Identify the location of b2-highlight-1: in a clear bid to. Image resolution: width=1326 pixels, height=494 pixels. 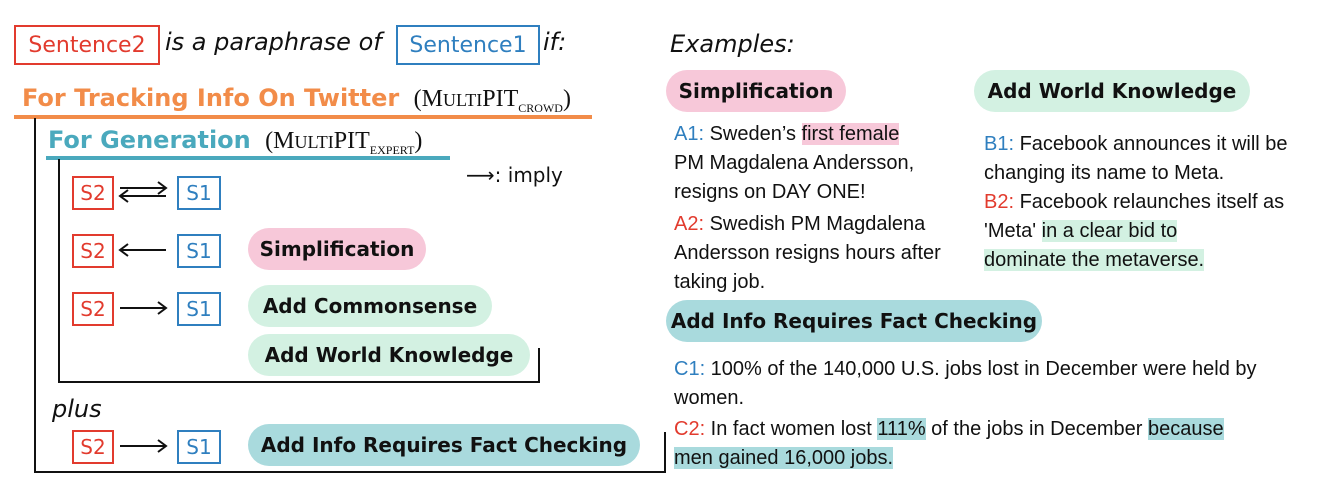
(1109, 231).